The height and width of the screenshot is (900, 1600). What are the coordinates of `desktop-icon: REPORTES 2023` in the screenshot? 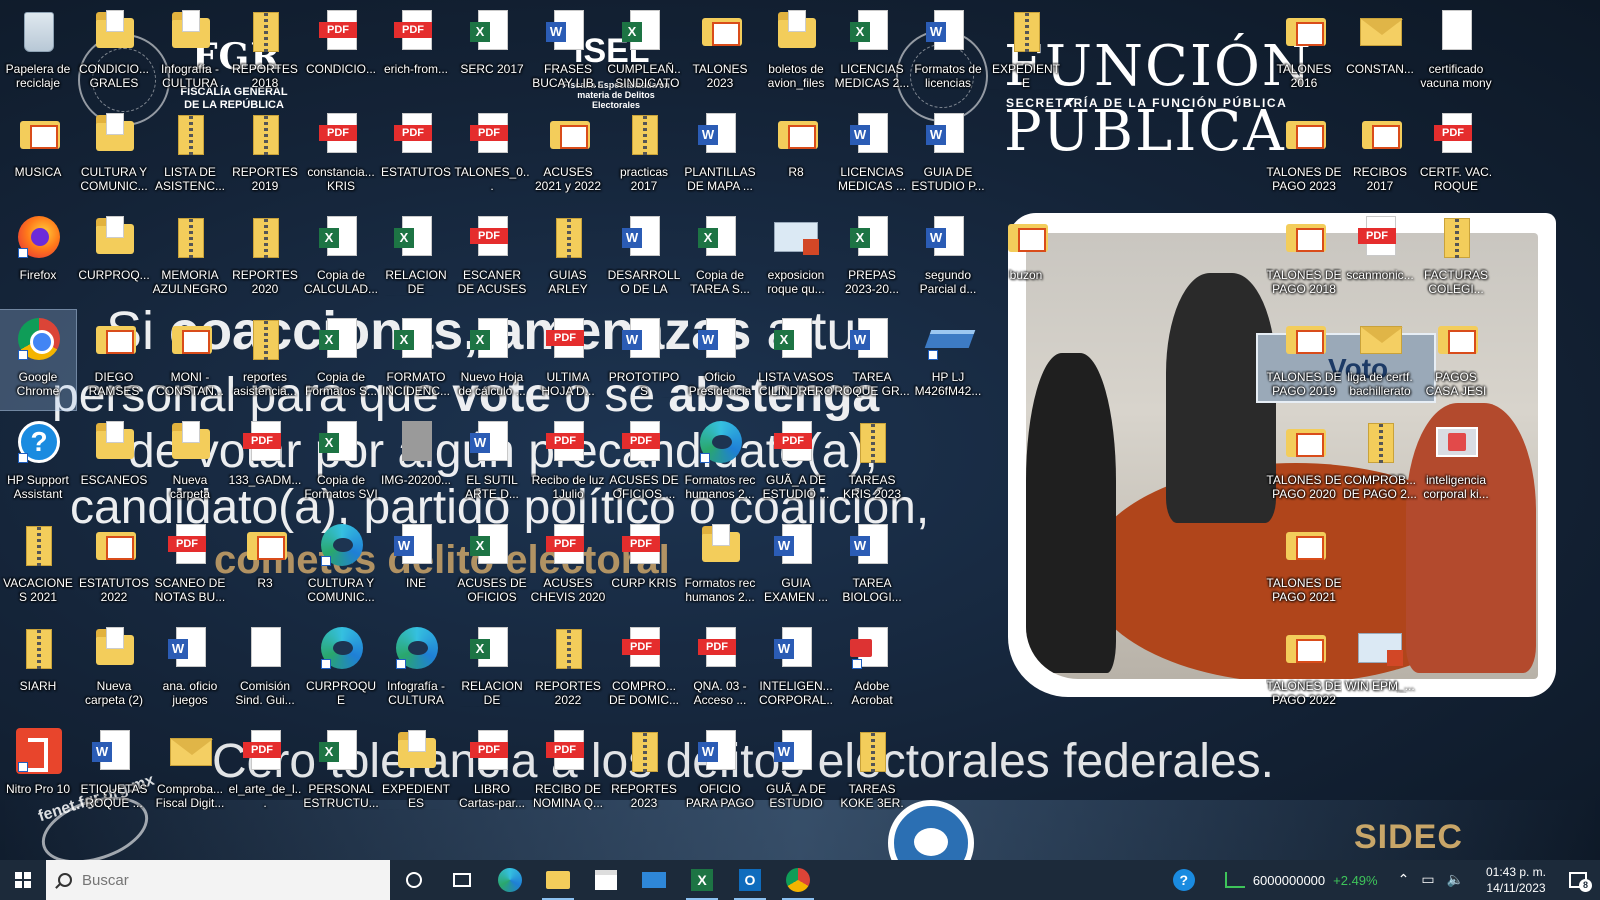 It's located at (644, 772).